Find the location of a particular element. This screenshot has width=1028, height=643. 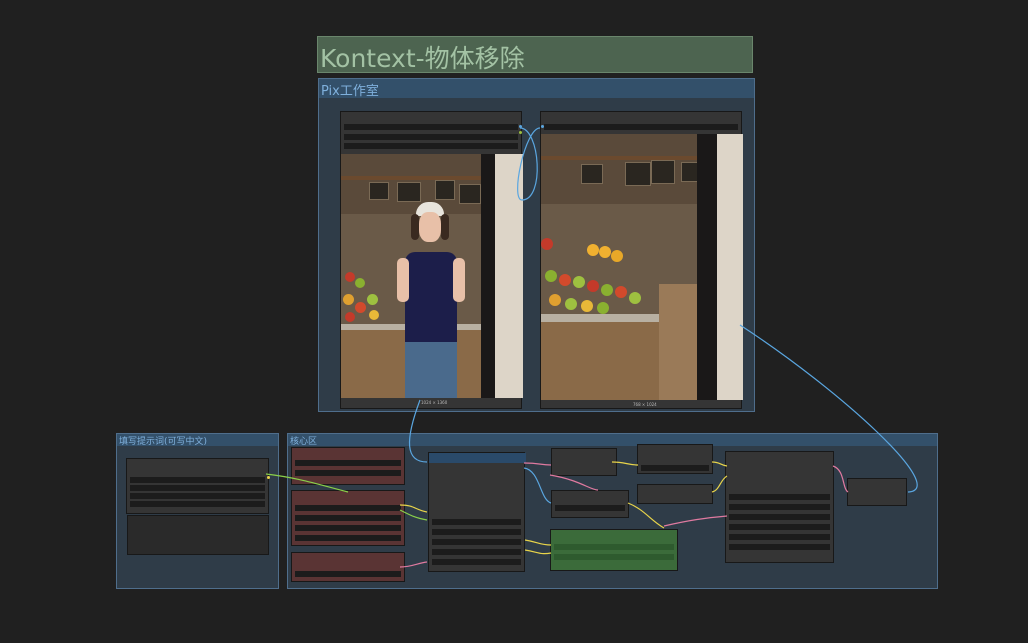

link-clip-to-sampler is located at coordinates (413, 508).